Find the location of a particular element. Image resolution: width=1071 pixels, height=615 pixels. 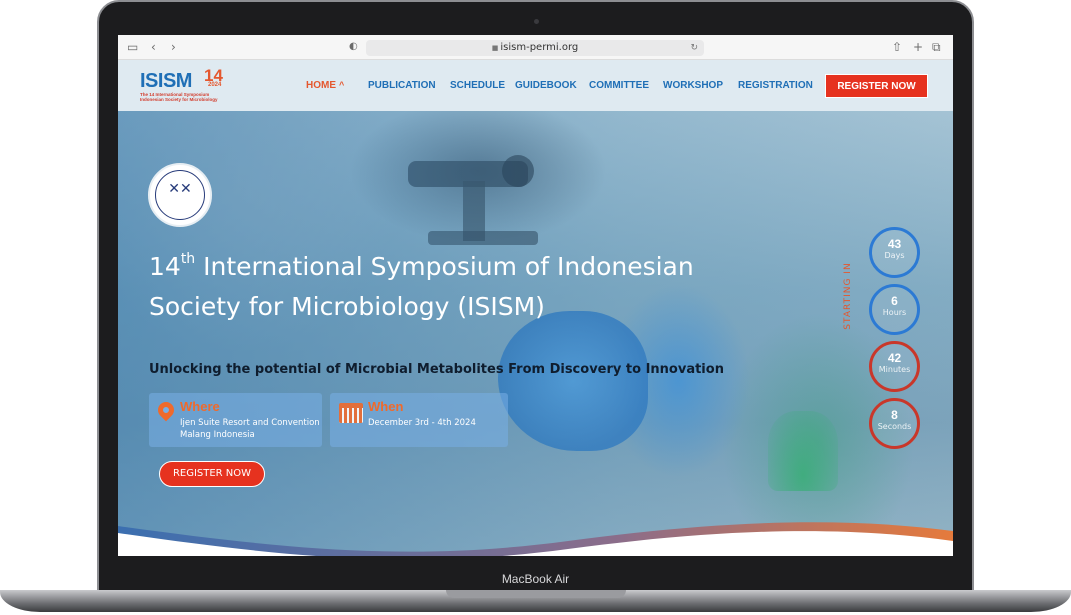

nav-registration: REGISTRATION is located at coordinates (775, 85).